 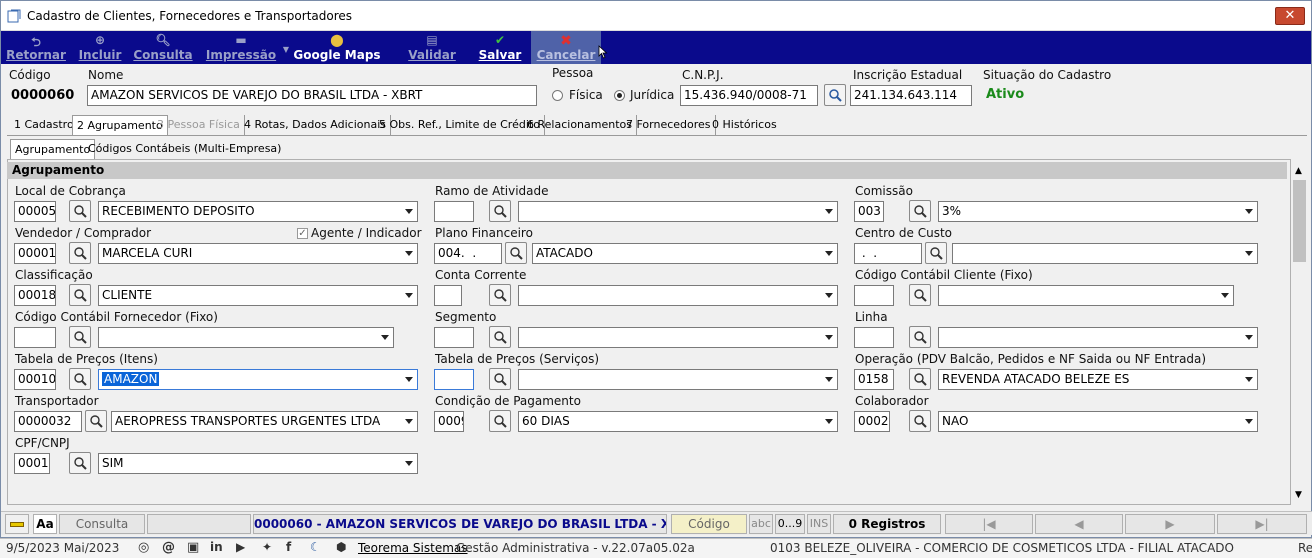 I want to click on validar-button: ▤ Validar, so click(x=432, y=47).